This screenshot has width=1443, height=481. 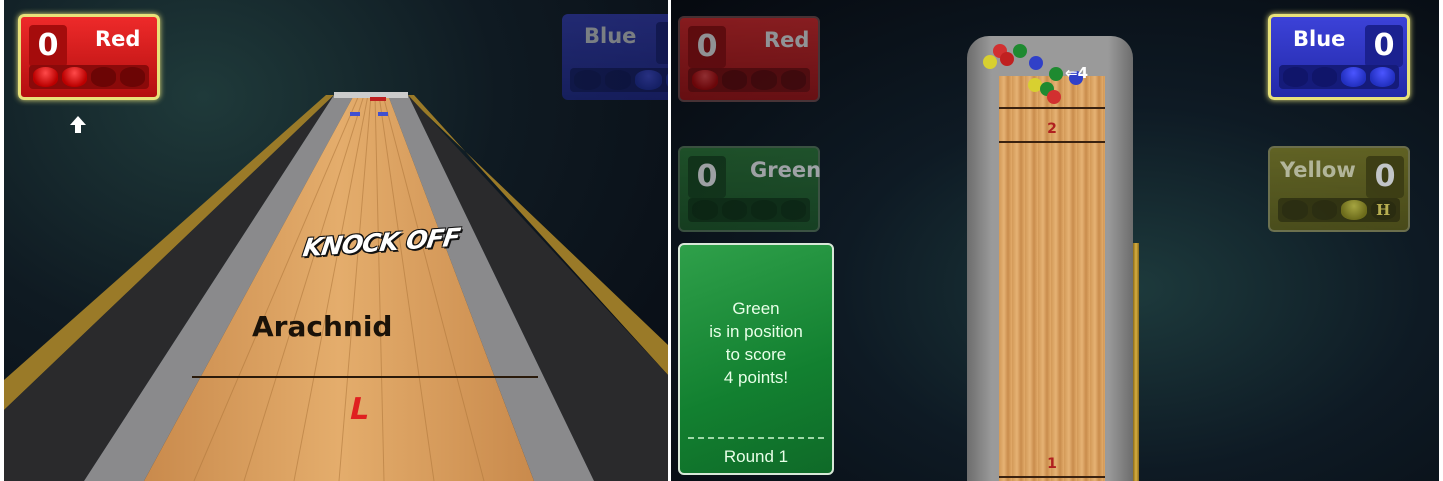 I want to click on hammer-icon: H, so click(x=1383, y=210).